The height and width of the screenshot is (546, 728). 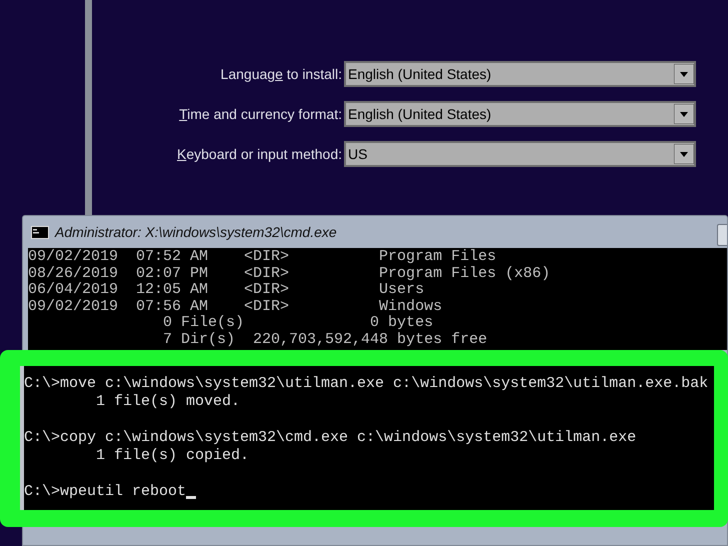 I want to click on console-line: 1 file(s) copied., so click(x=172, y=456).